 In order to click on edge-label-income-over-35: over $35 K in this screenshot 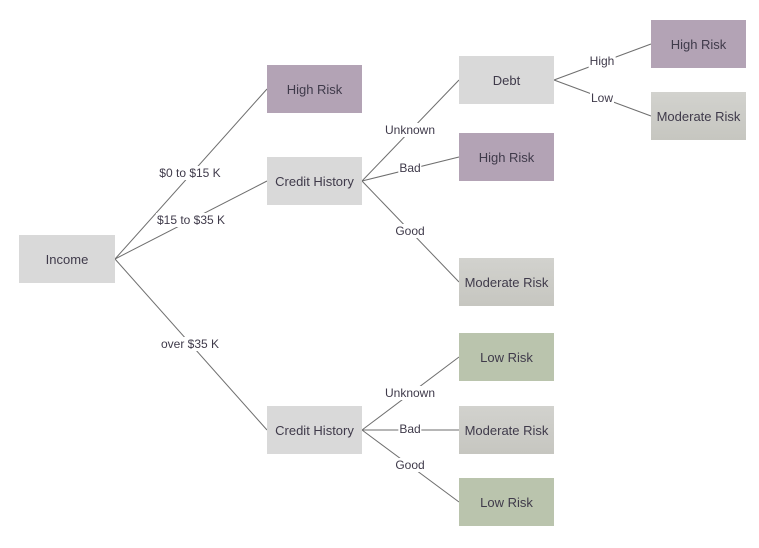, I will do `click(190, 344)`.